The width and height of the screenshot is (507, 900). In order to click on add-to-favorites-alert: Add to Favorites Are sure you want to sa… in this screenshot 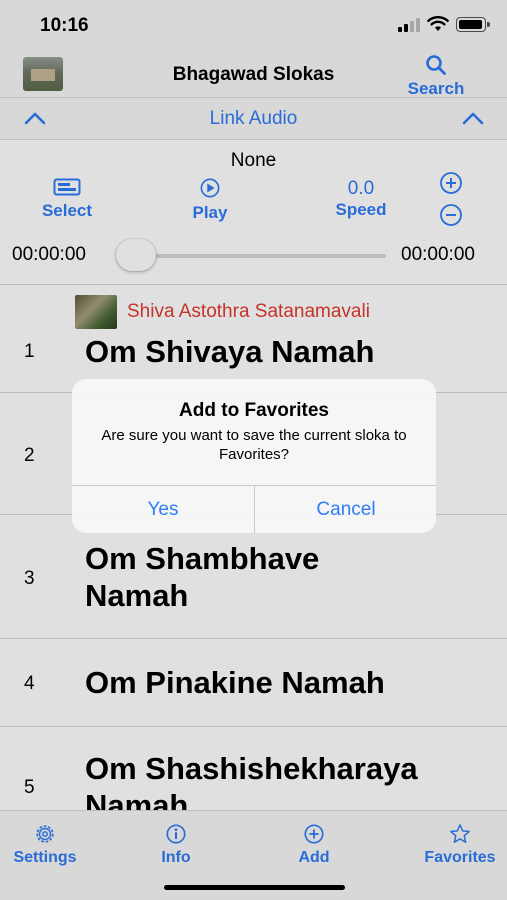, I will do `click(254, 456)`.